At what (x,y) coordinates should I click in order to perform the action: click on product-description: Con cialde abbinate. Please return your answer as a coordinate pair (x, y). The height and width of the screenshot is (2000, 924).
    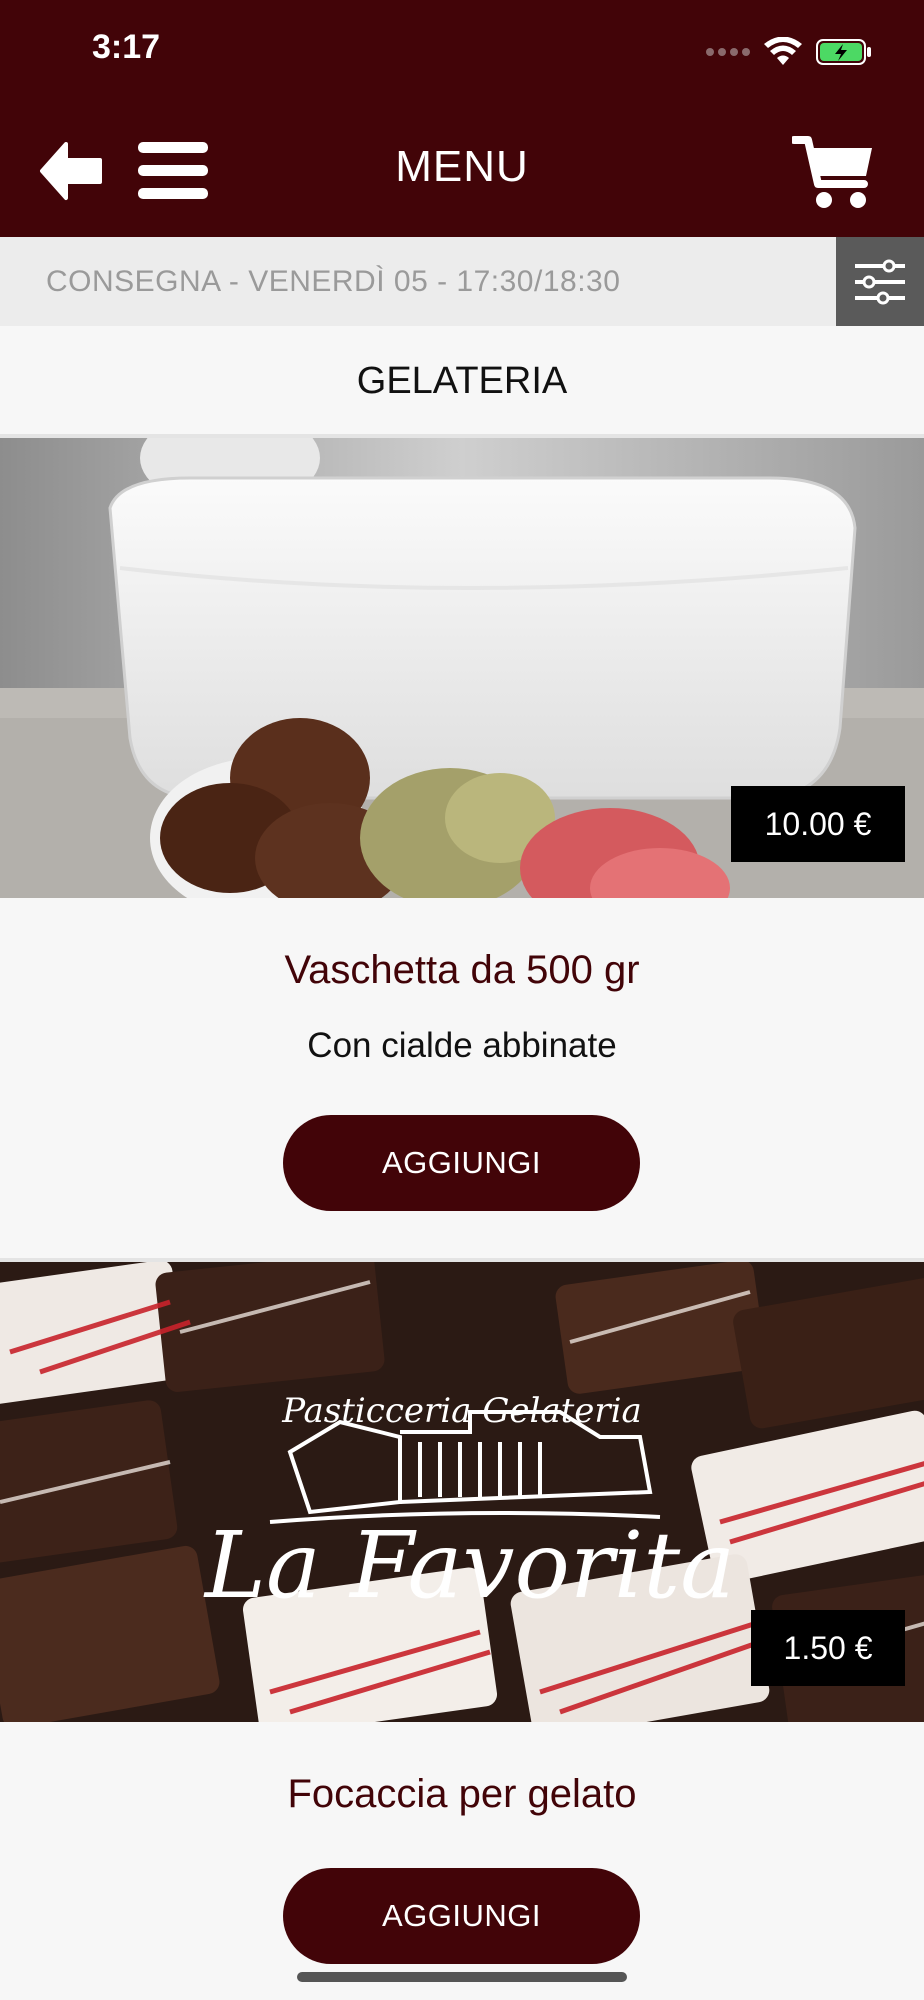
    Looking at the image, I should click on (462, 1045).